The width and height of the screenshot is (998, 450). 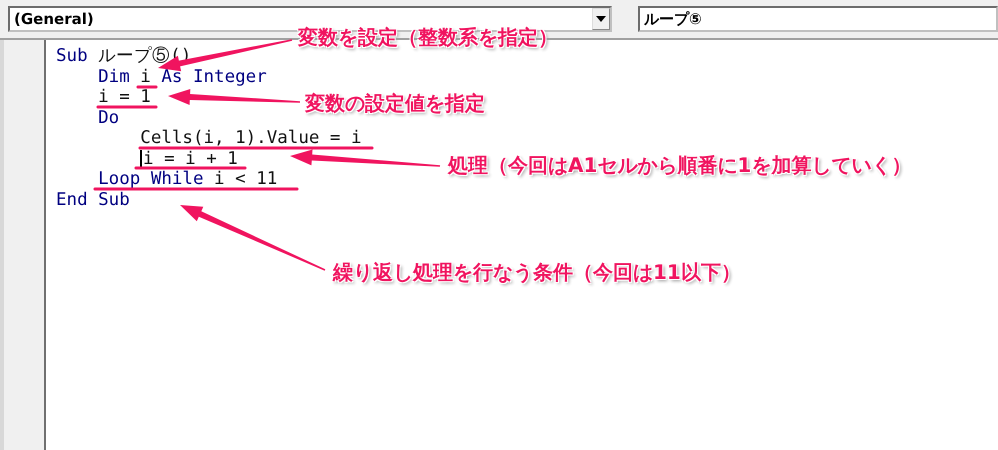 I want to click on caret-icon, so click(x=601, y=19).